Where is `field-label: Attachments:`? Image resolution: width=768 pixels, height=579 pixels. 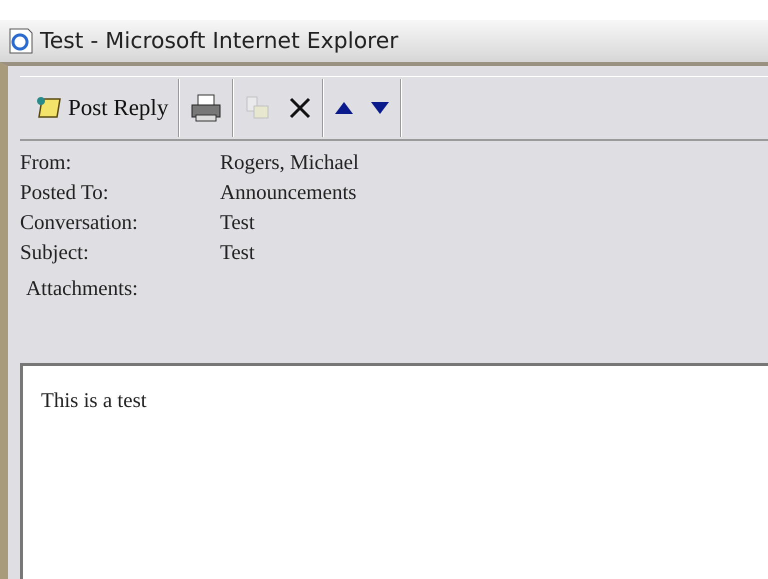
field-label: Attachments: is located at coordinates (82, 288).